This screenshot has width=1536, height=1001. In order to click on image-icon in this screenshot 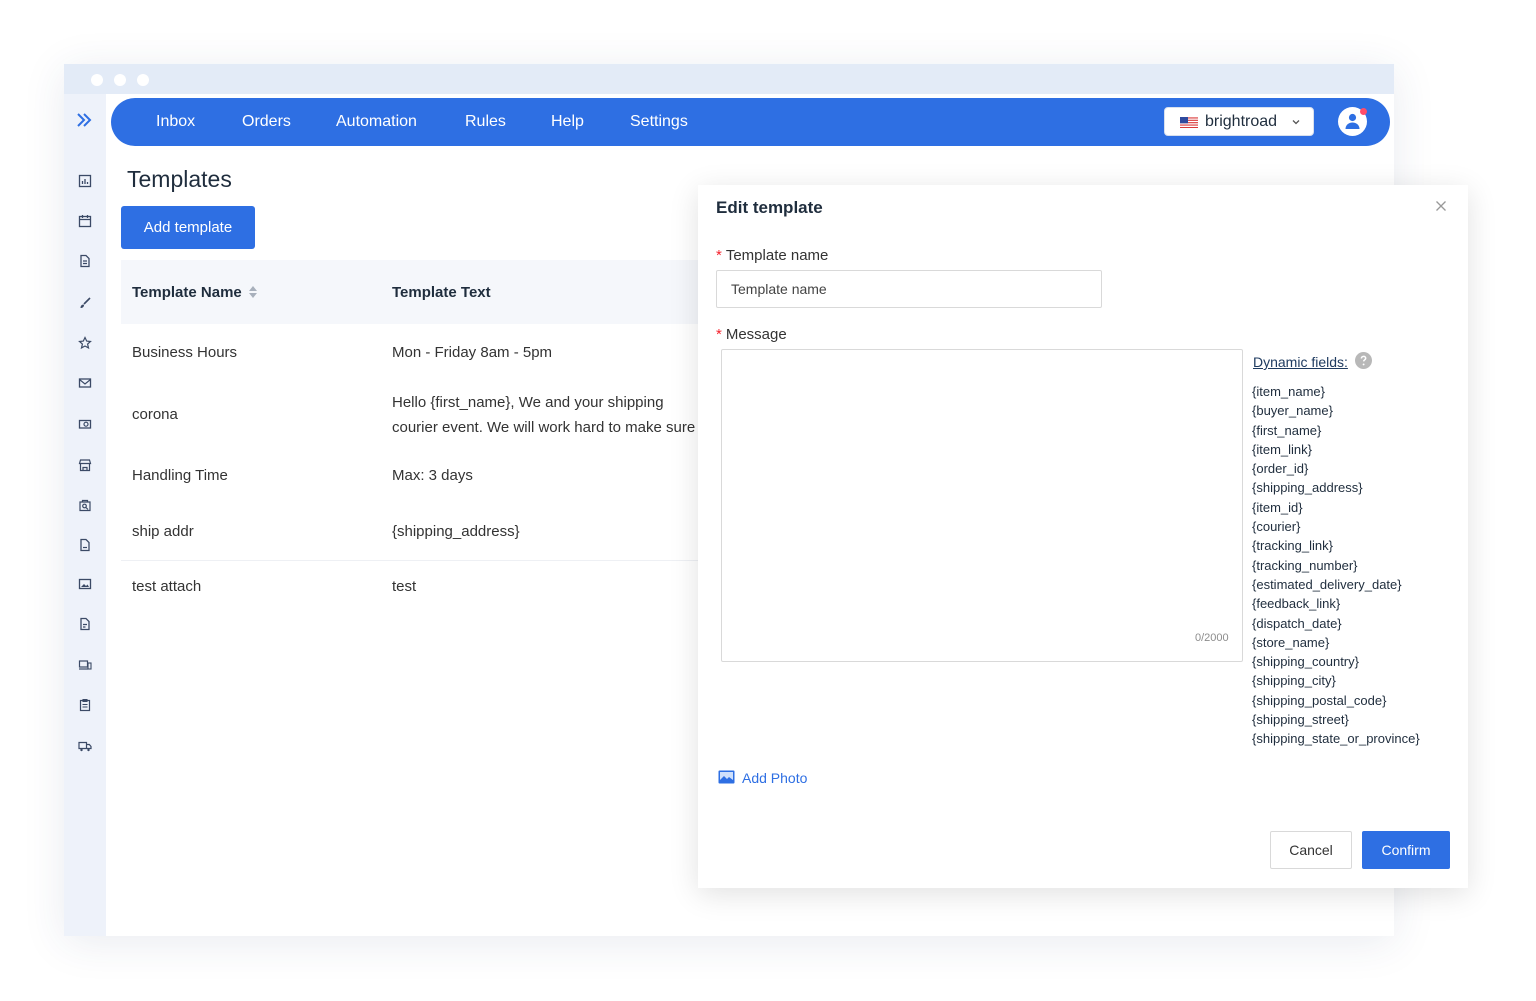, I will do `click(85, 584)`.